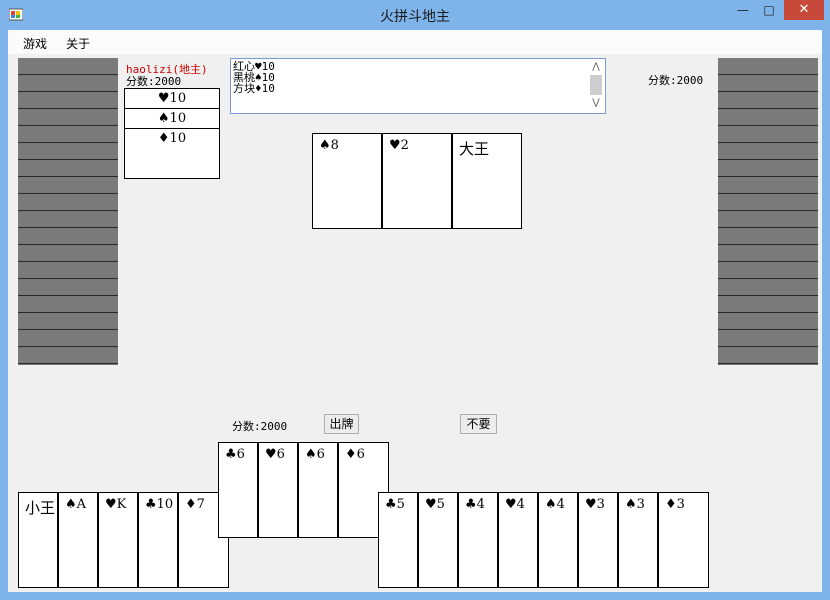 The image size is (830, 600). Describe the element at coordinates (68, 211) in the screenshot. I see `left-opponent-deck` at that location.